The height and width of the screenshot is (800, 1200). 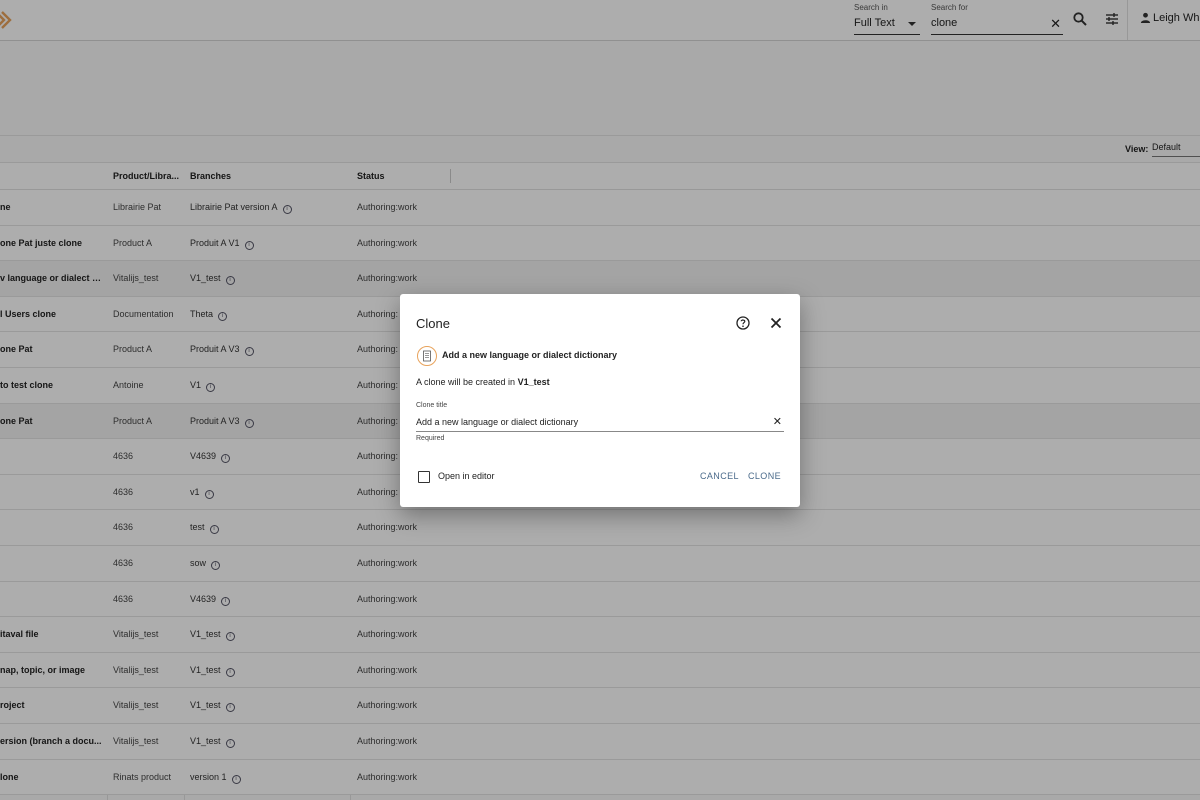 What do you see at coordinates (777, 421) in the screenshot?
I see `clear-title-icon: ✕` at bounding box center [777, 421].